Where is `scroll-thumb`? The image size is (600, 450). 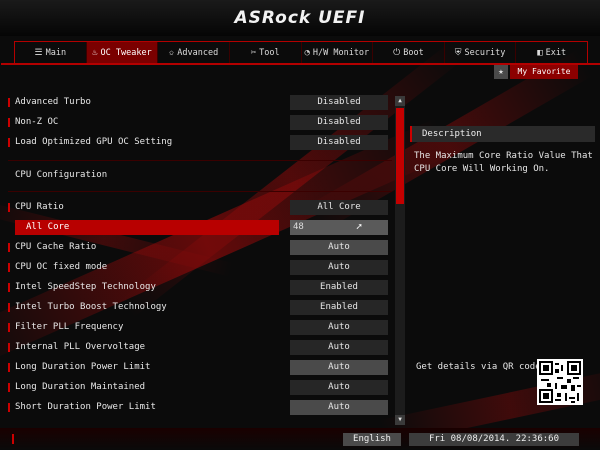
scroll-thumb is located at coordinates (400, 156).